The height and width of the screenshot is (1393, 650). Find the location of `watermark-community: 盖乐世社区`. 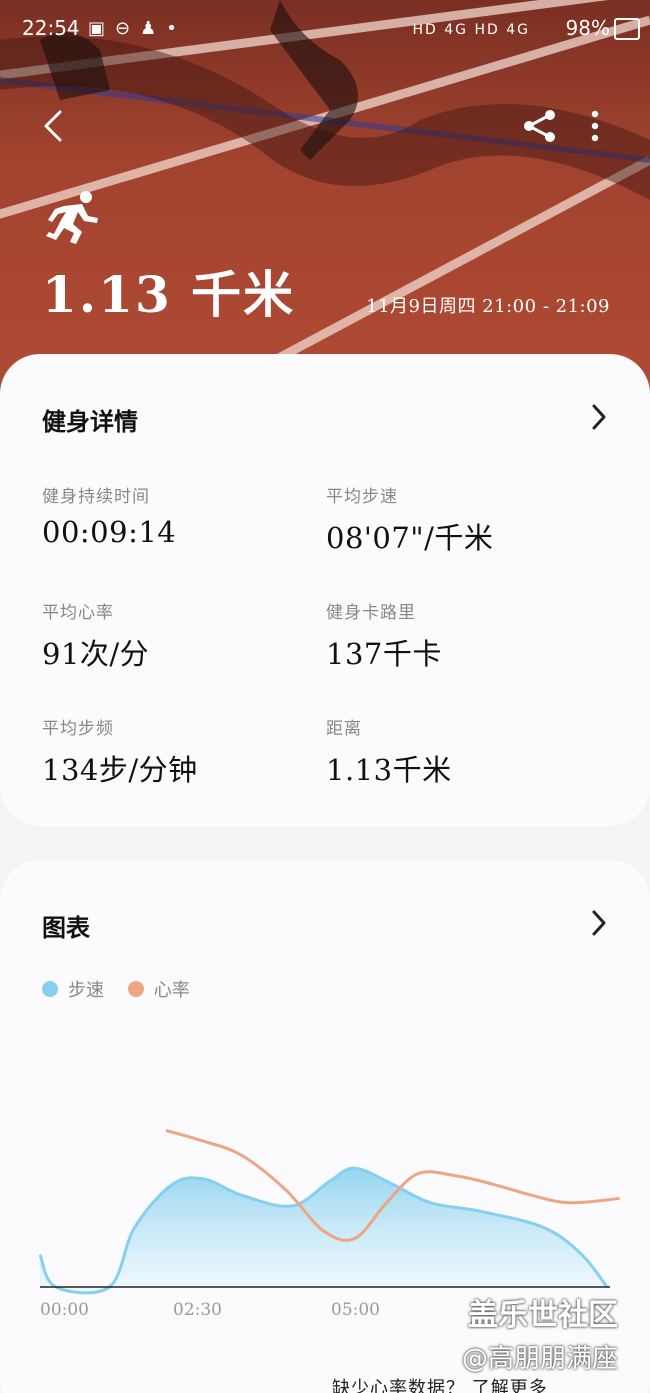

watermark-community: 盖乐世社区 is located at coordinates (543, 1315).